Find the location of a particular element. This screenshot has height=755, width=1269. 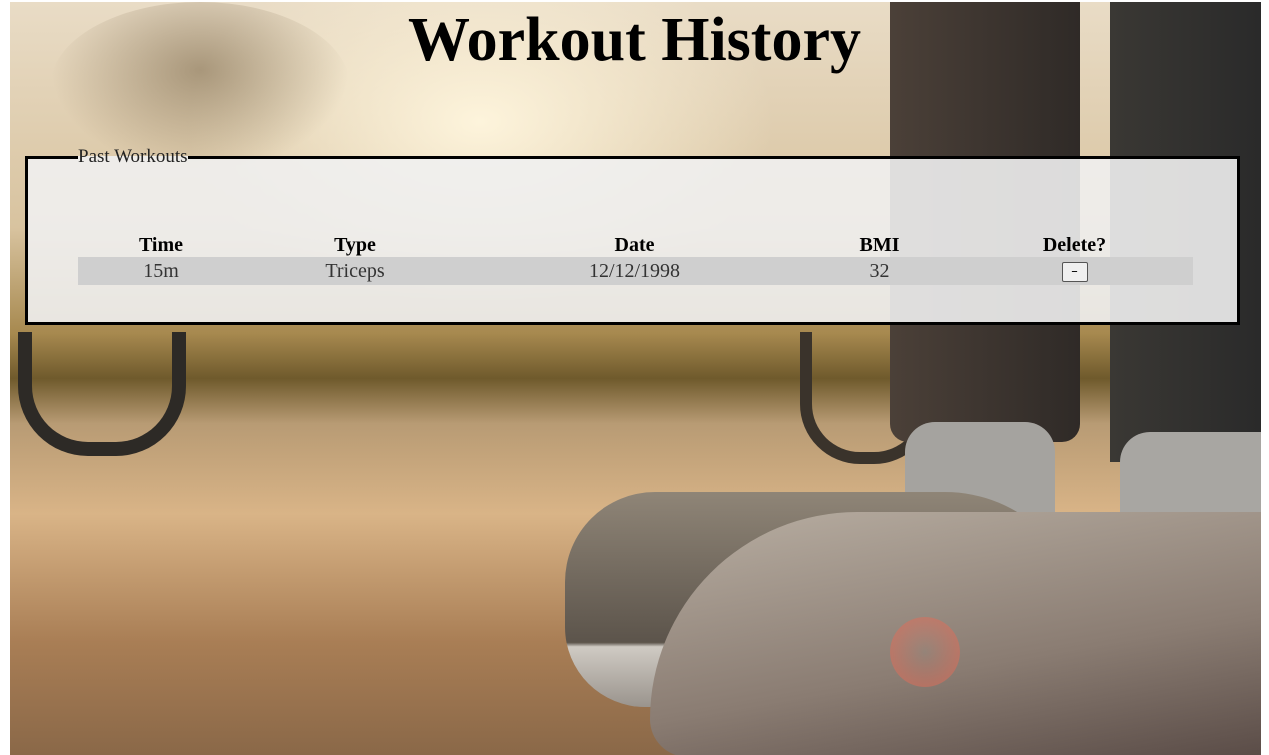

column-header-time: Time is located at coordinates (161, 245).